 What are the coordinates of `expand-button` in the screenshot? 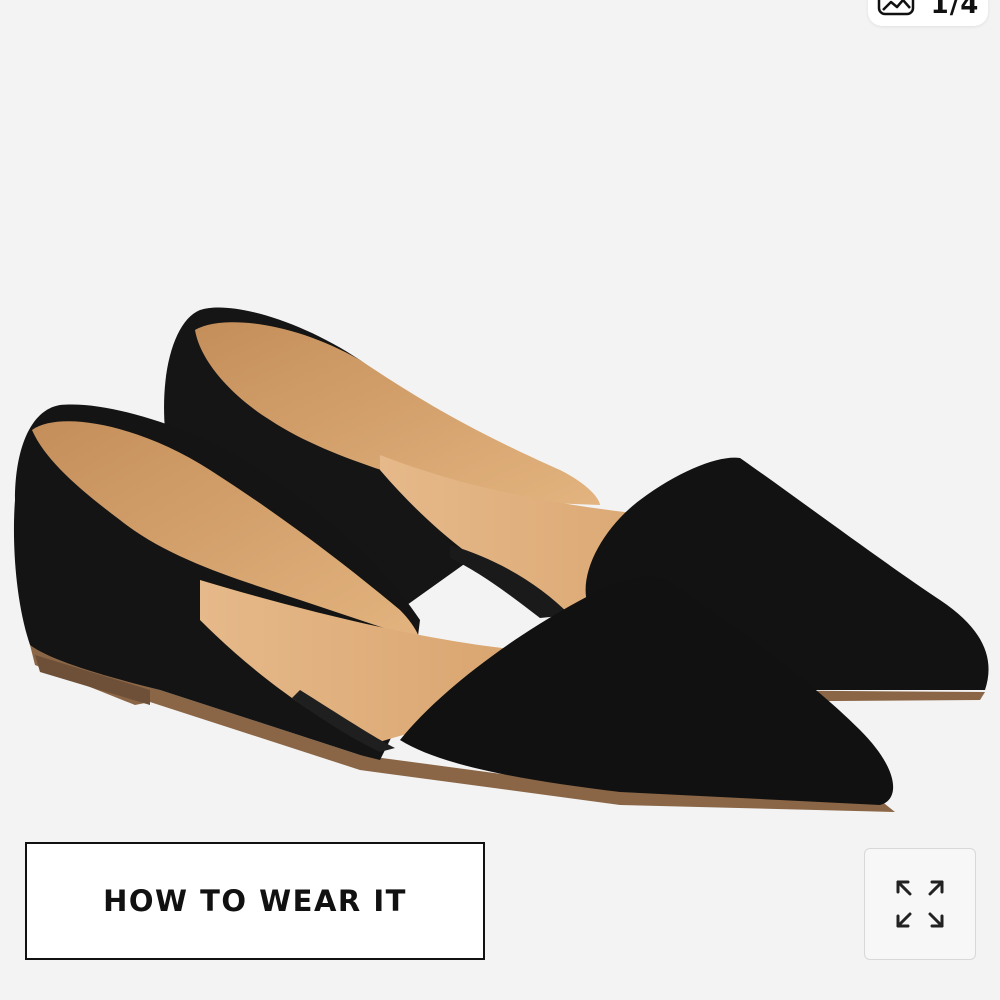 It's located at (920, 904).